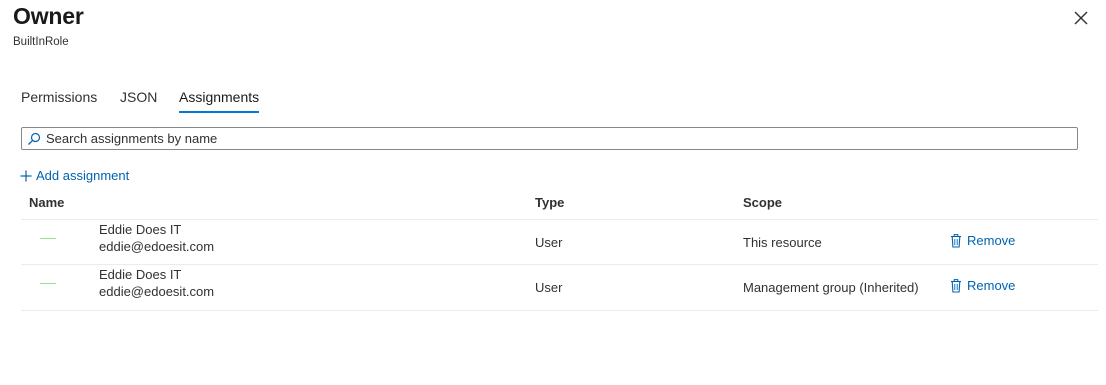 The width and height of the screenshot is (1106, 385). I want to click on search-box, so click(549, 138).